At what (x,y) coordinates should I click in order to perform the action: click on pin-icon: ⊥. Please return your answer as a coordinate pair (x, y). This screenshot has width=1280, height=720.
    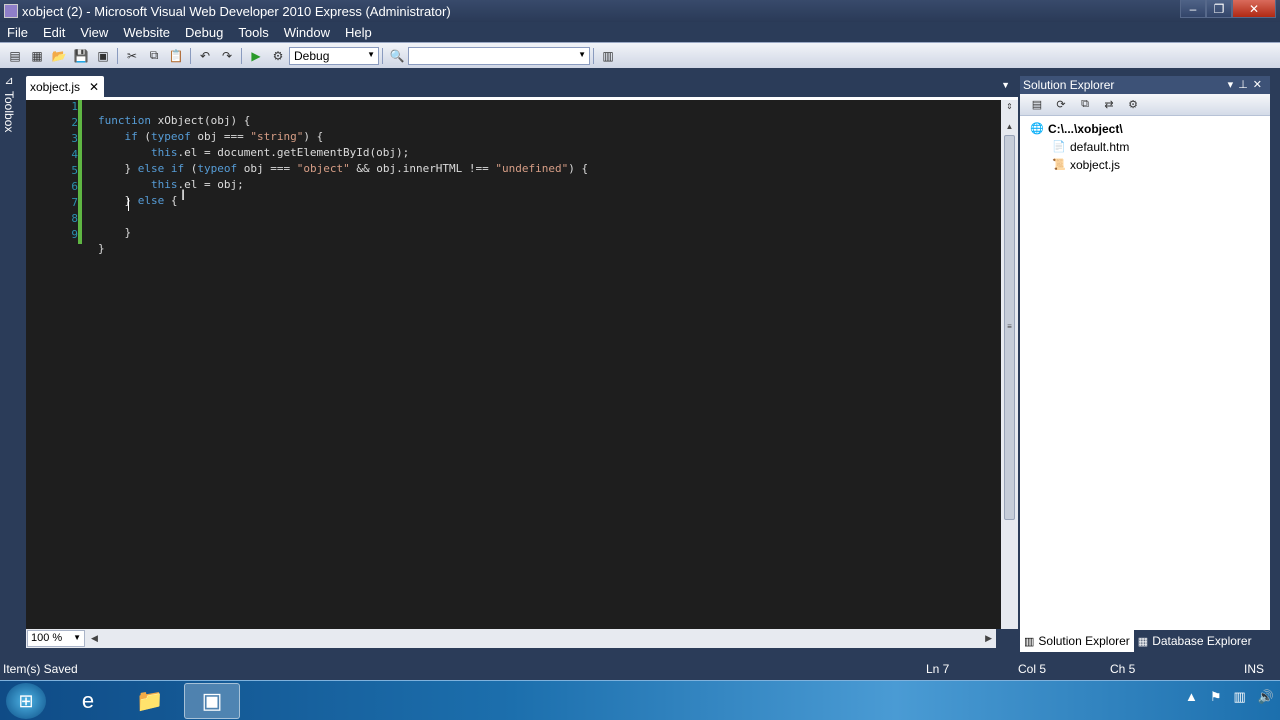
    Looking at the image, I should click on (1245, 85).